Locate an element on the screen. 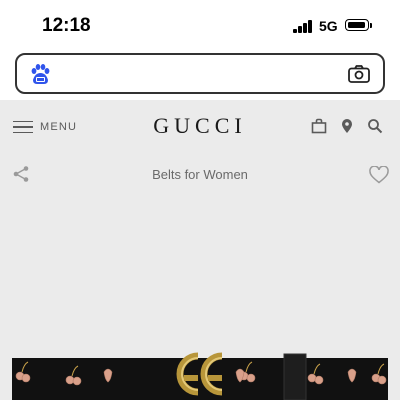 Image resolution: width=400 pixels, height=400 pixels. share-icon is located at coordinates (21, 174).